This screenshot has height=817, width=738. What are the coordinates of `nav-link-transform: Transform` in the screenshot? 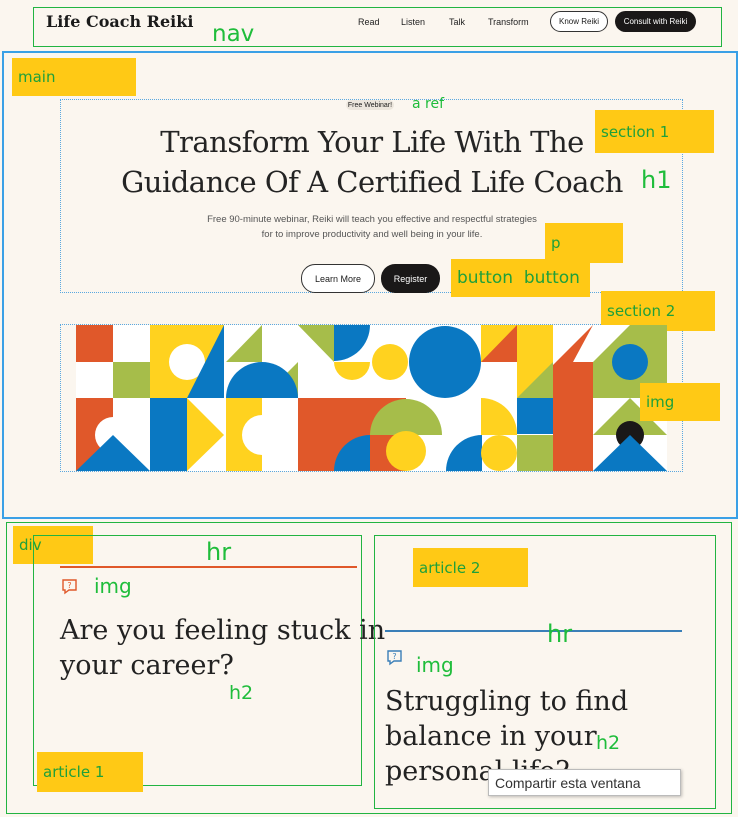 It's located at (508, 22).